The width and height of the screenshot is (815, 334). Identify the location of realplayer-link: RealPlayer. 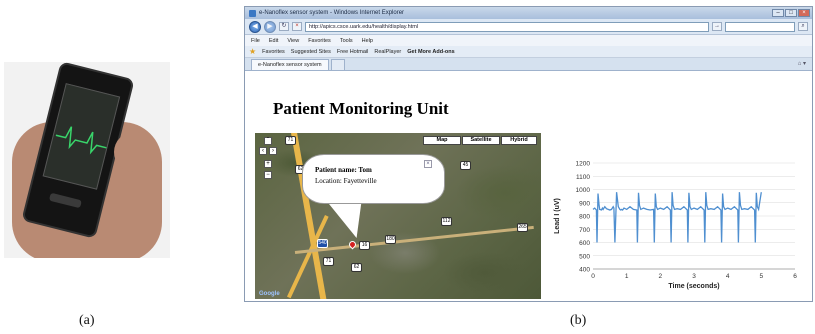
(387, 52).